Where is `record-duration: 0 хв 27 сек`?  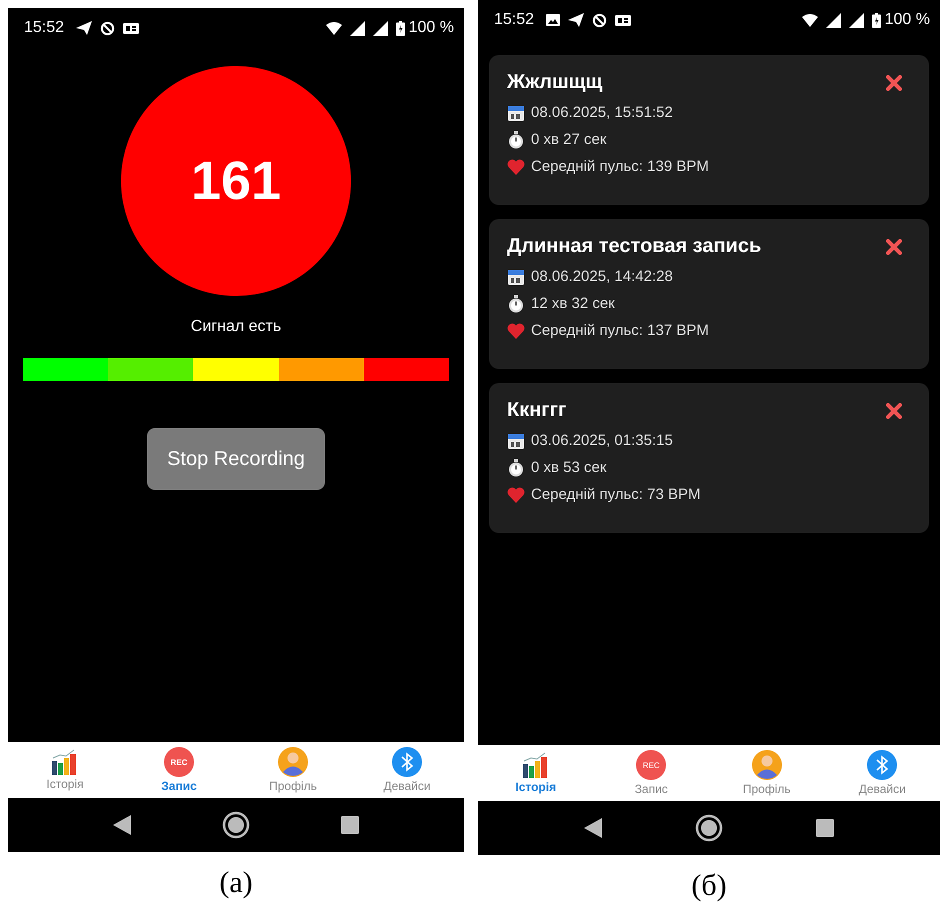
record-duration: 0 хв 27 сек is located at coordinates (568, 139).